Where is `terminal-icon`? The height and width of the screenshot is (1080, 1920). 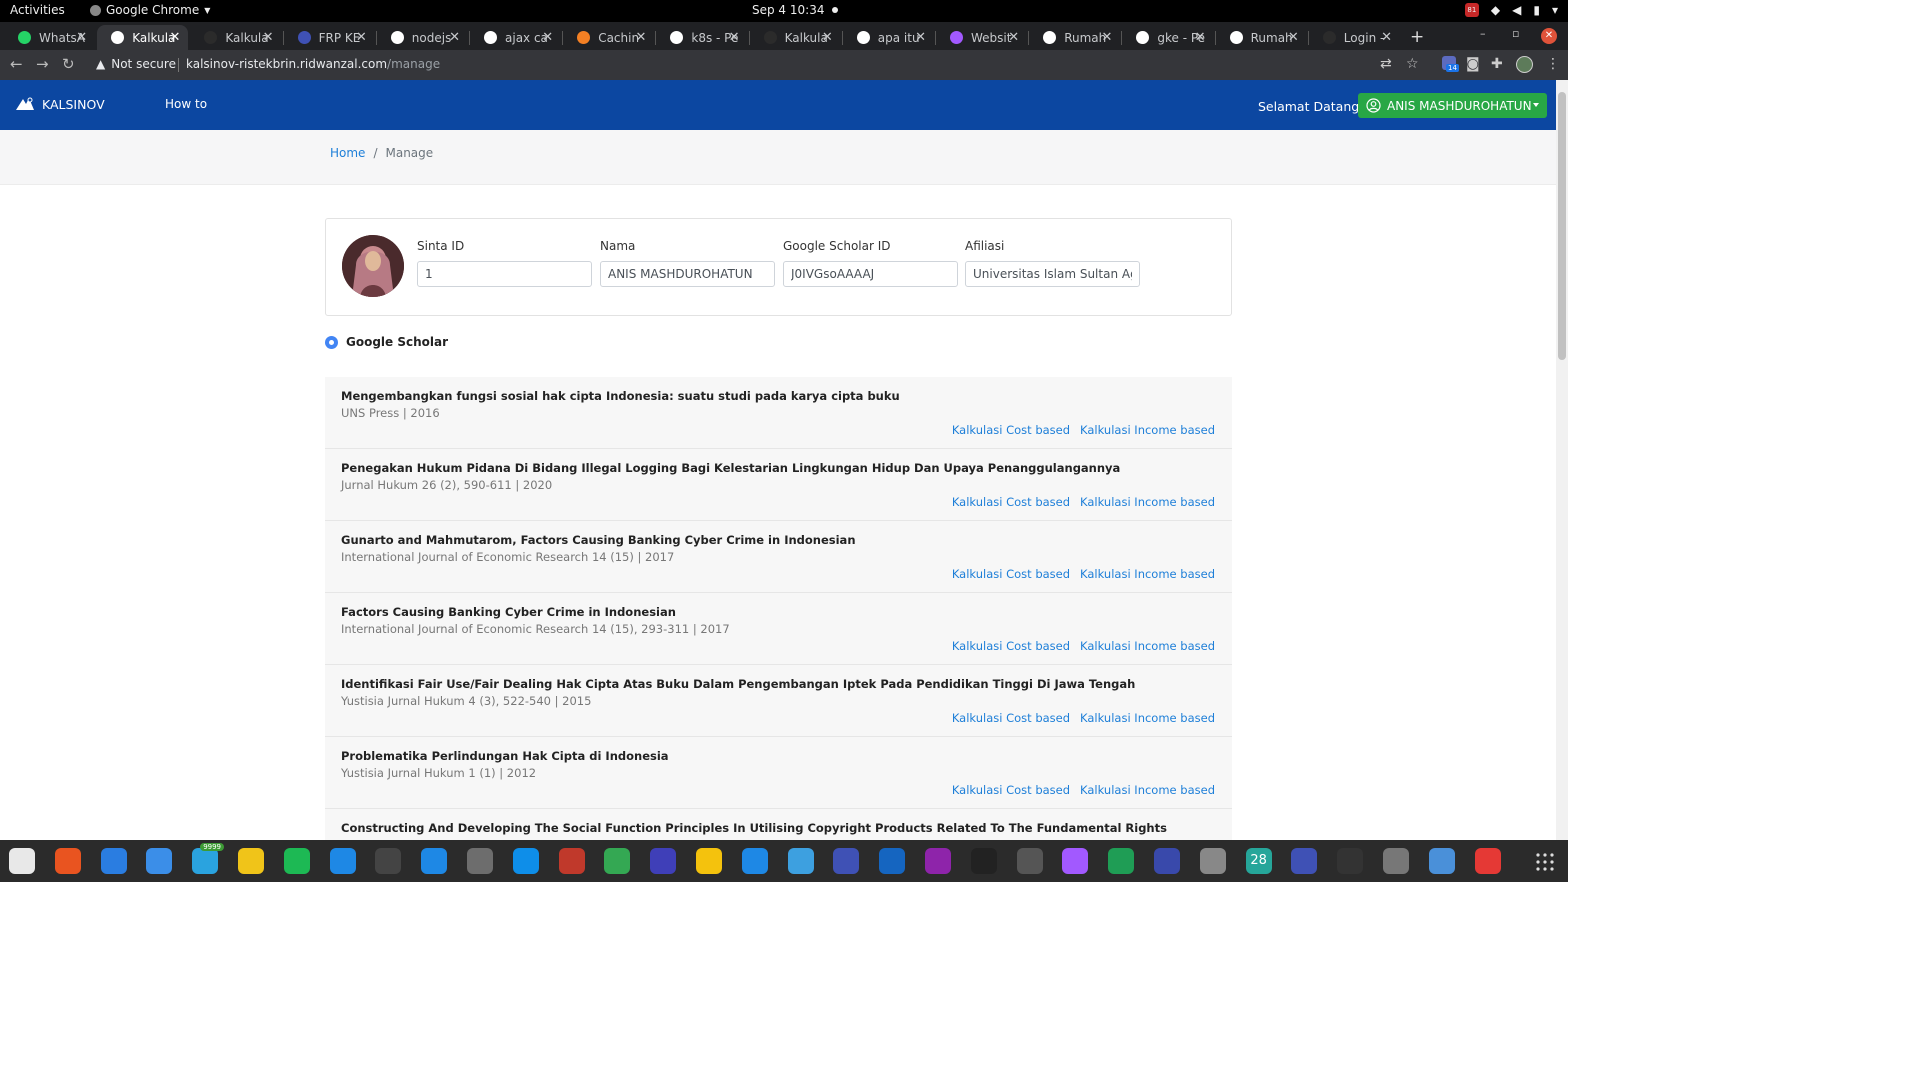 terminal-icon is located at coordinates (1350, 861).